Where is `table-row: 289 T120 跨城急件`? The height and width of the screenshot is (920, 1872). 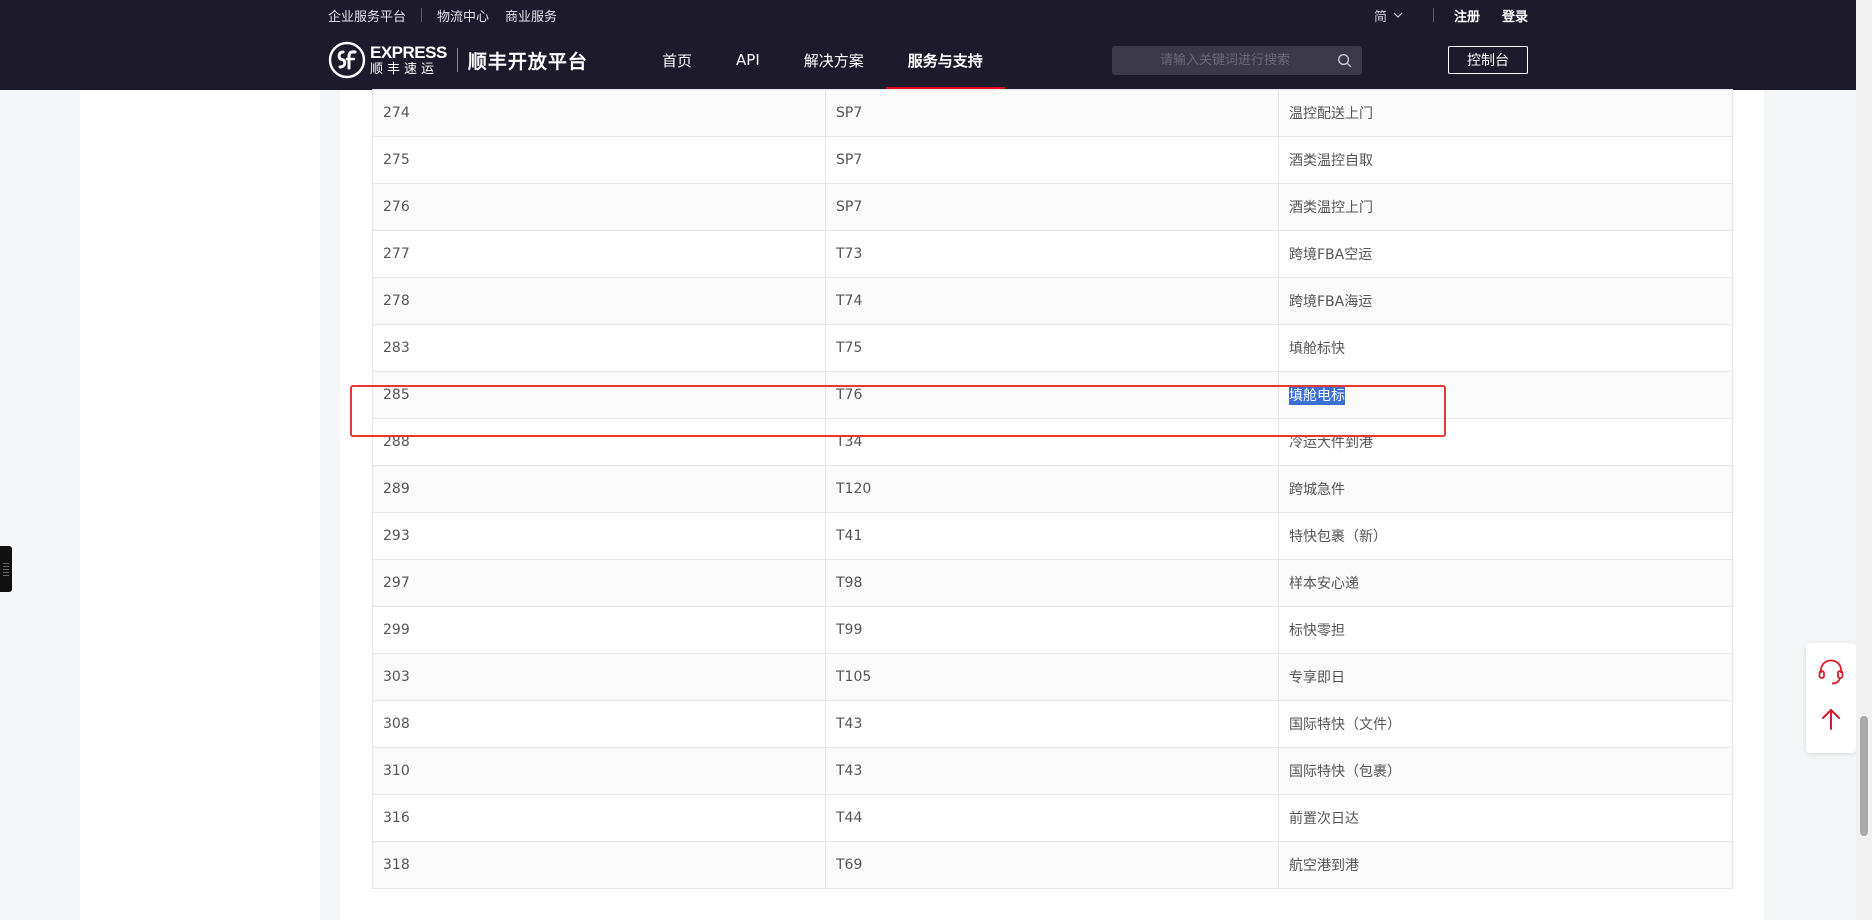
table-row: 289 T120 跨城急件 is located at coordinates (1052, 489).